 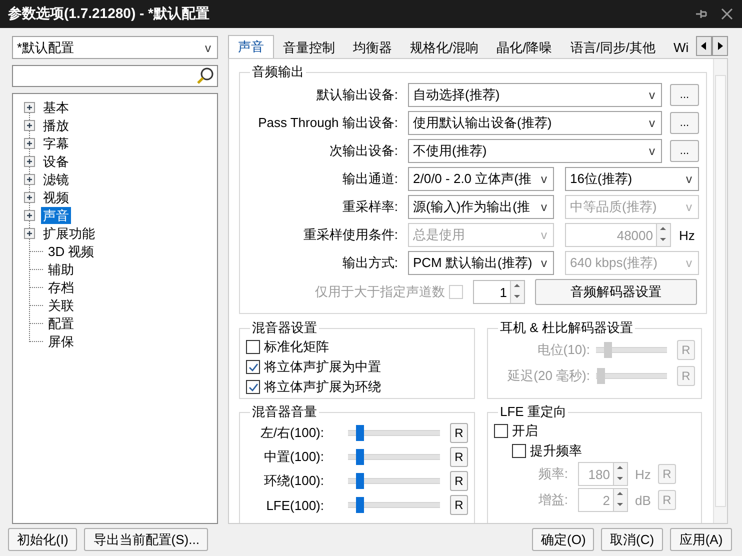 I want to click on checkbox-label: 开启, so click(x=525, y=431).